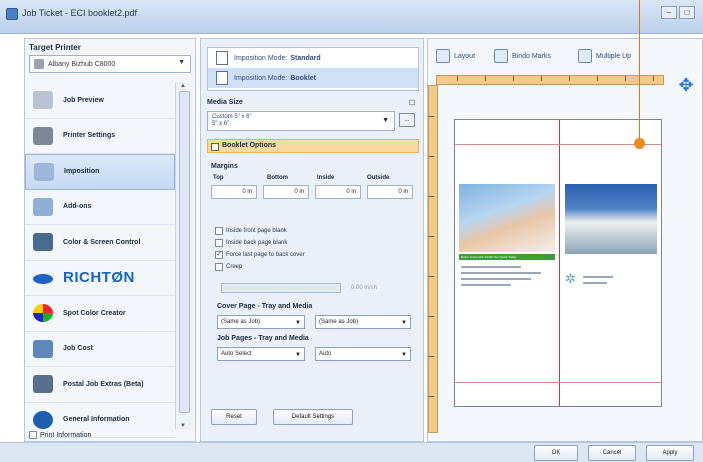 This screenshot has width=703, height=462. Describe the element at coordinates (639, 69) in the screenshot. I see `callout-line` at that location.